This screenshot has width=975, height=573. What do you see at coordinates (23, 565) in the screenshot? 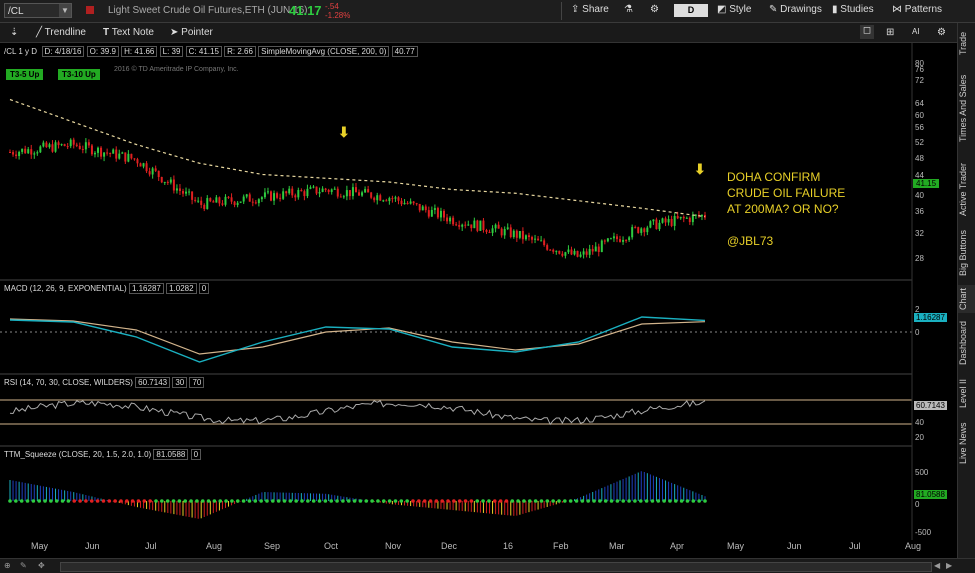
I see `draw-icon: ✎` at bounding box center [23, 565].